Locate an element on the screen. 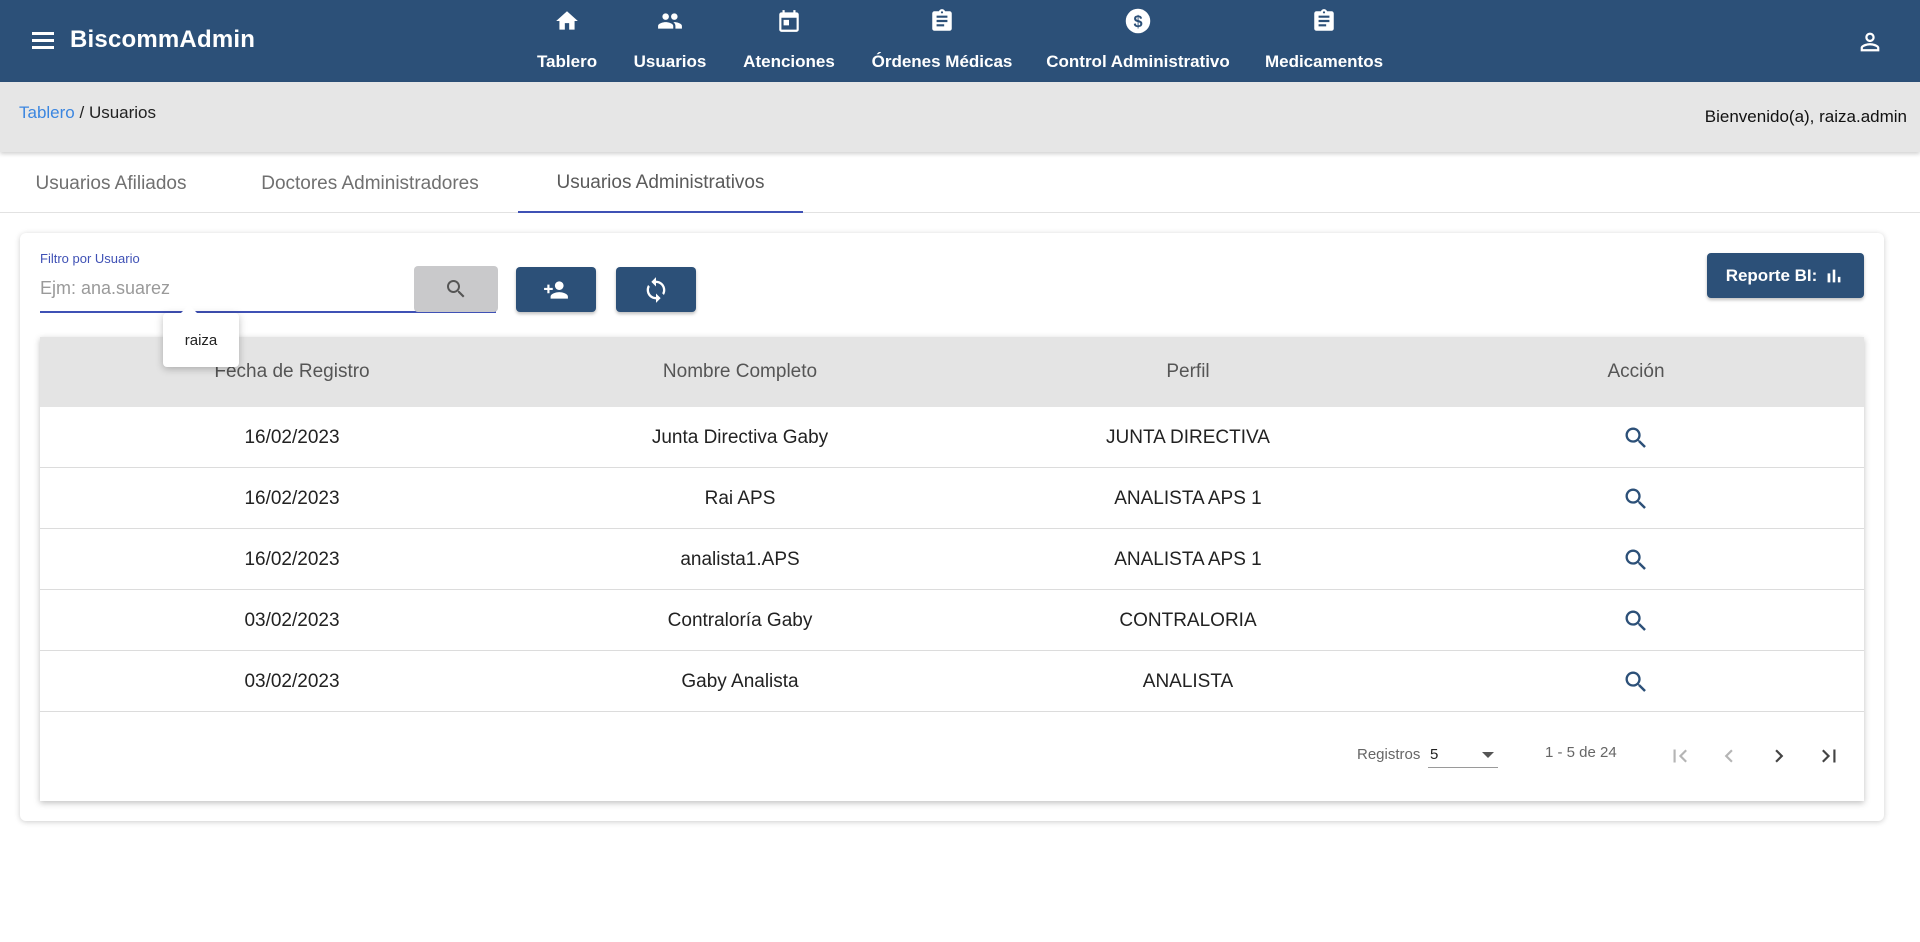 Image resolution: width=1920 pixels, height=942 pixels. add-user-button is located at coordinates (556, 289).